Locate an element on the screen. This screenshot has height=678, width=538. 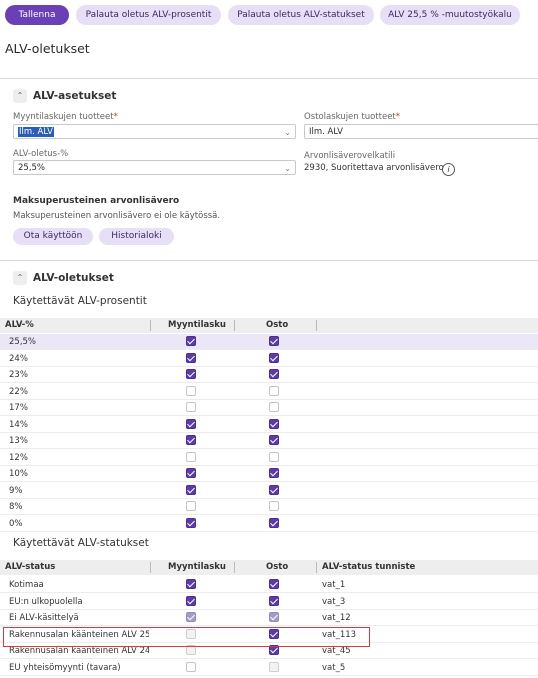
table-row: 17% is located at coordinates (269, 408).